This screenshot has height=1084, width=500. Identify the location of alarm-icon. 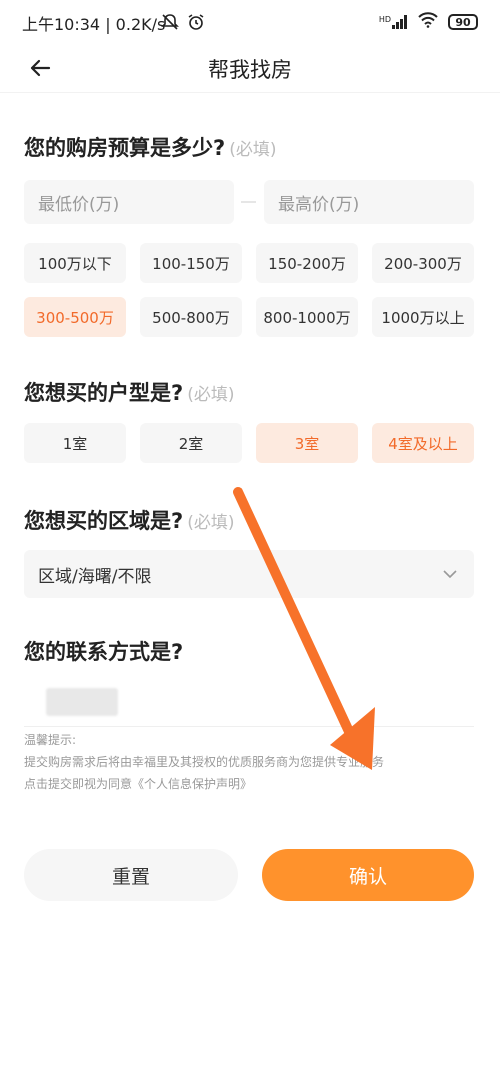
(196, 24).